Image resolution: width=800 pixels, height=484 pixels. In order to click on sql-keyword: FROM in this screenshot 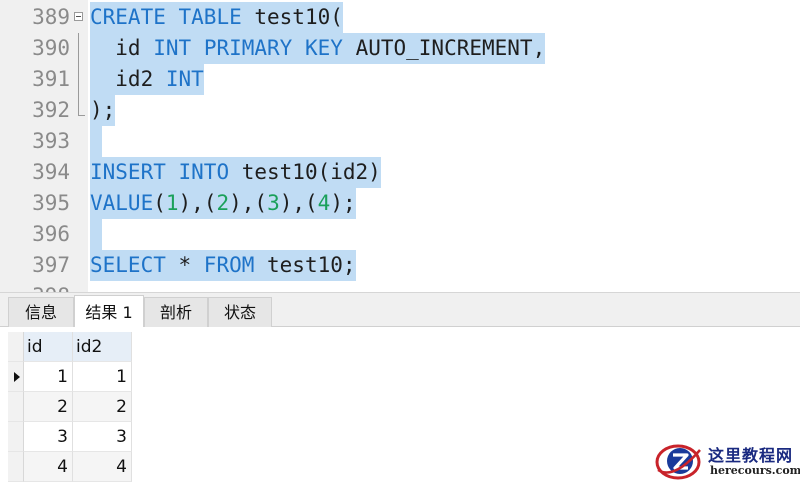, I will do `click(229, 265)`.